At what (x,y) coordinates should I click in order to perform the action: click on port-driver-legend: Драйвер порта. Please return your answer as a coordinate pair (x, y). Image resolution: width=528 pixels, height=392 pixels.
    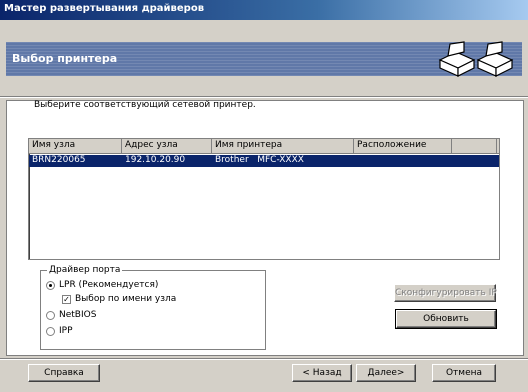
    Looking at the image, I should click on (85, 270).